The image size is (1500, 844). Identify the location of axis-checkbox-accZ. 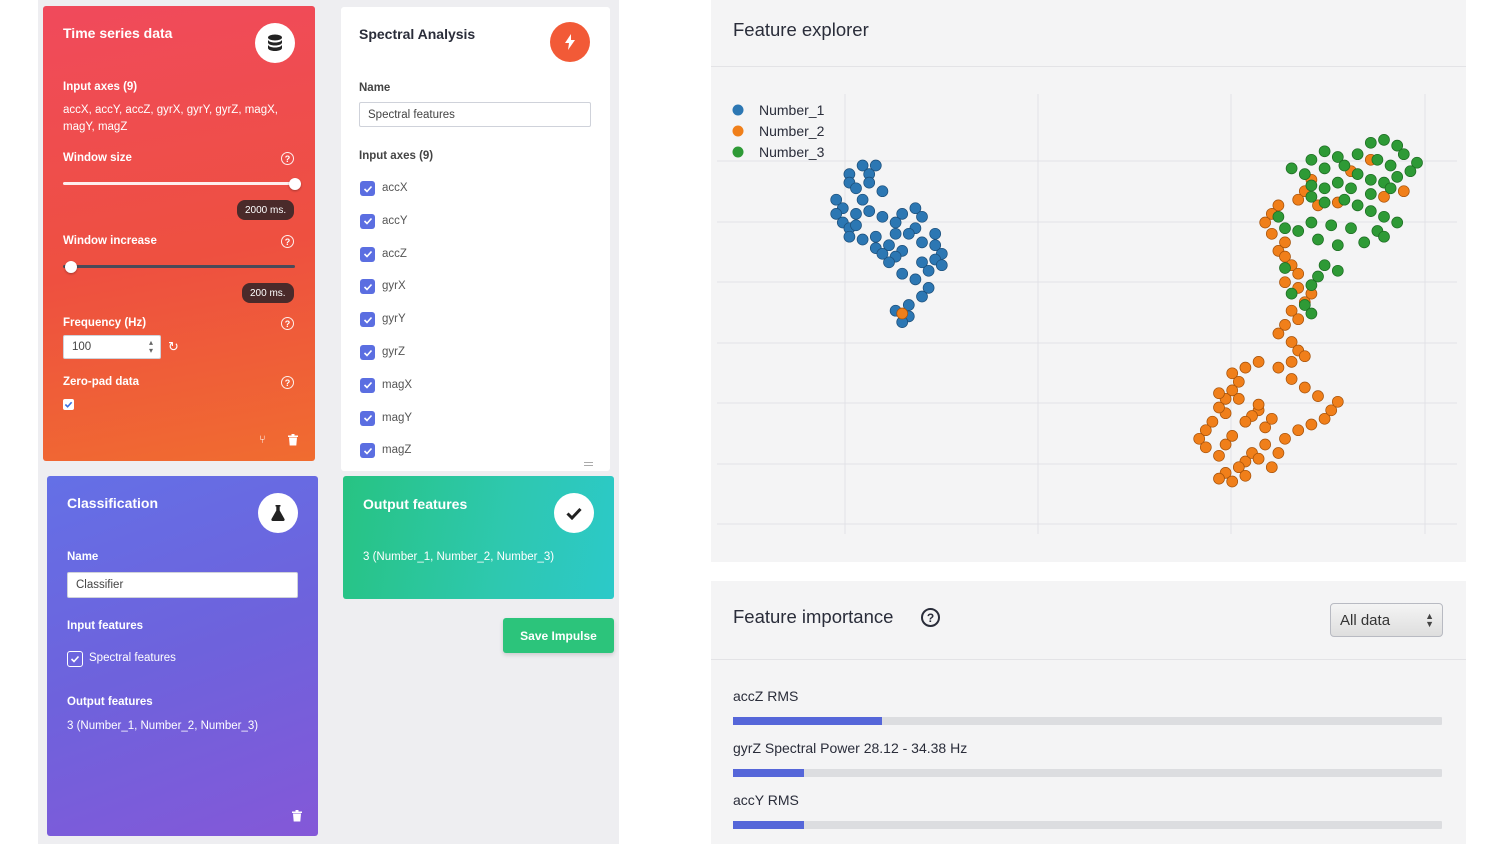
(367, 254).